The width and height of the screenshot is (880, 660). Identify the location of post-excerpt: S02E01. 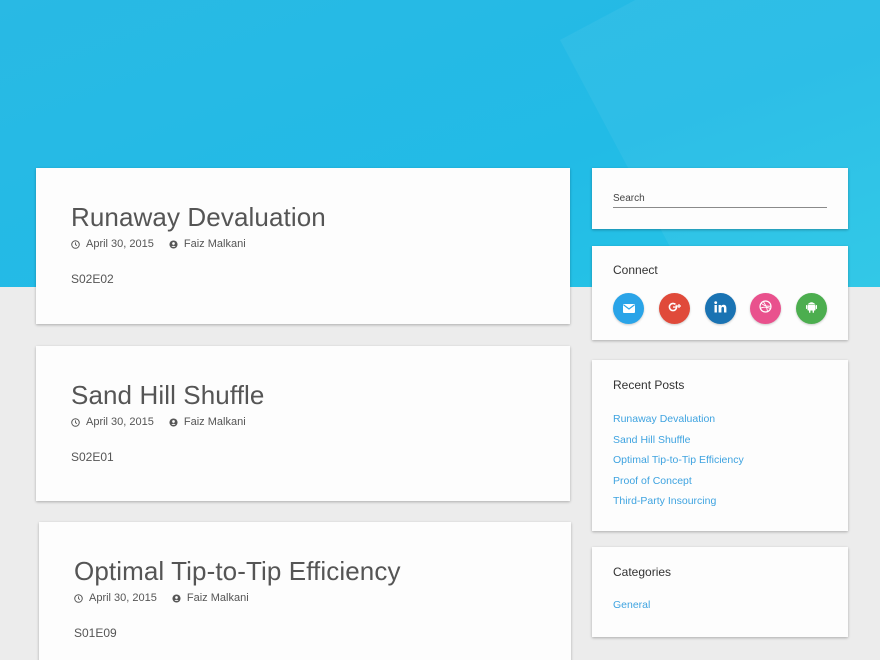
(92, 457).